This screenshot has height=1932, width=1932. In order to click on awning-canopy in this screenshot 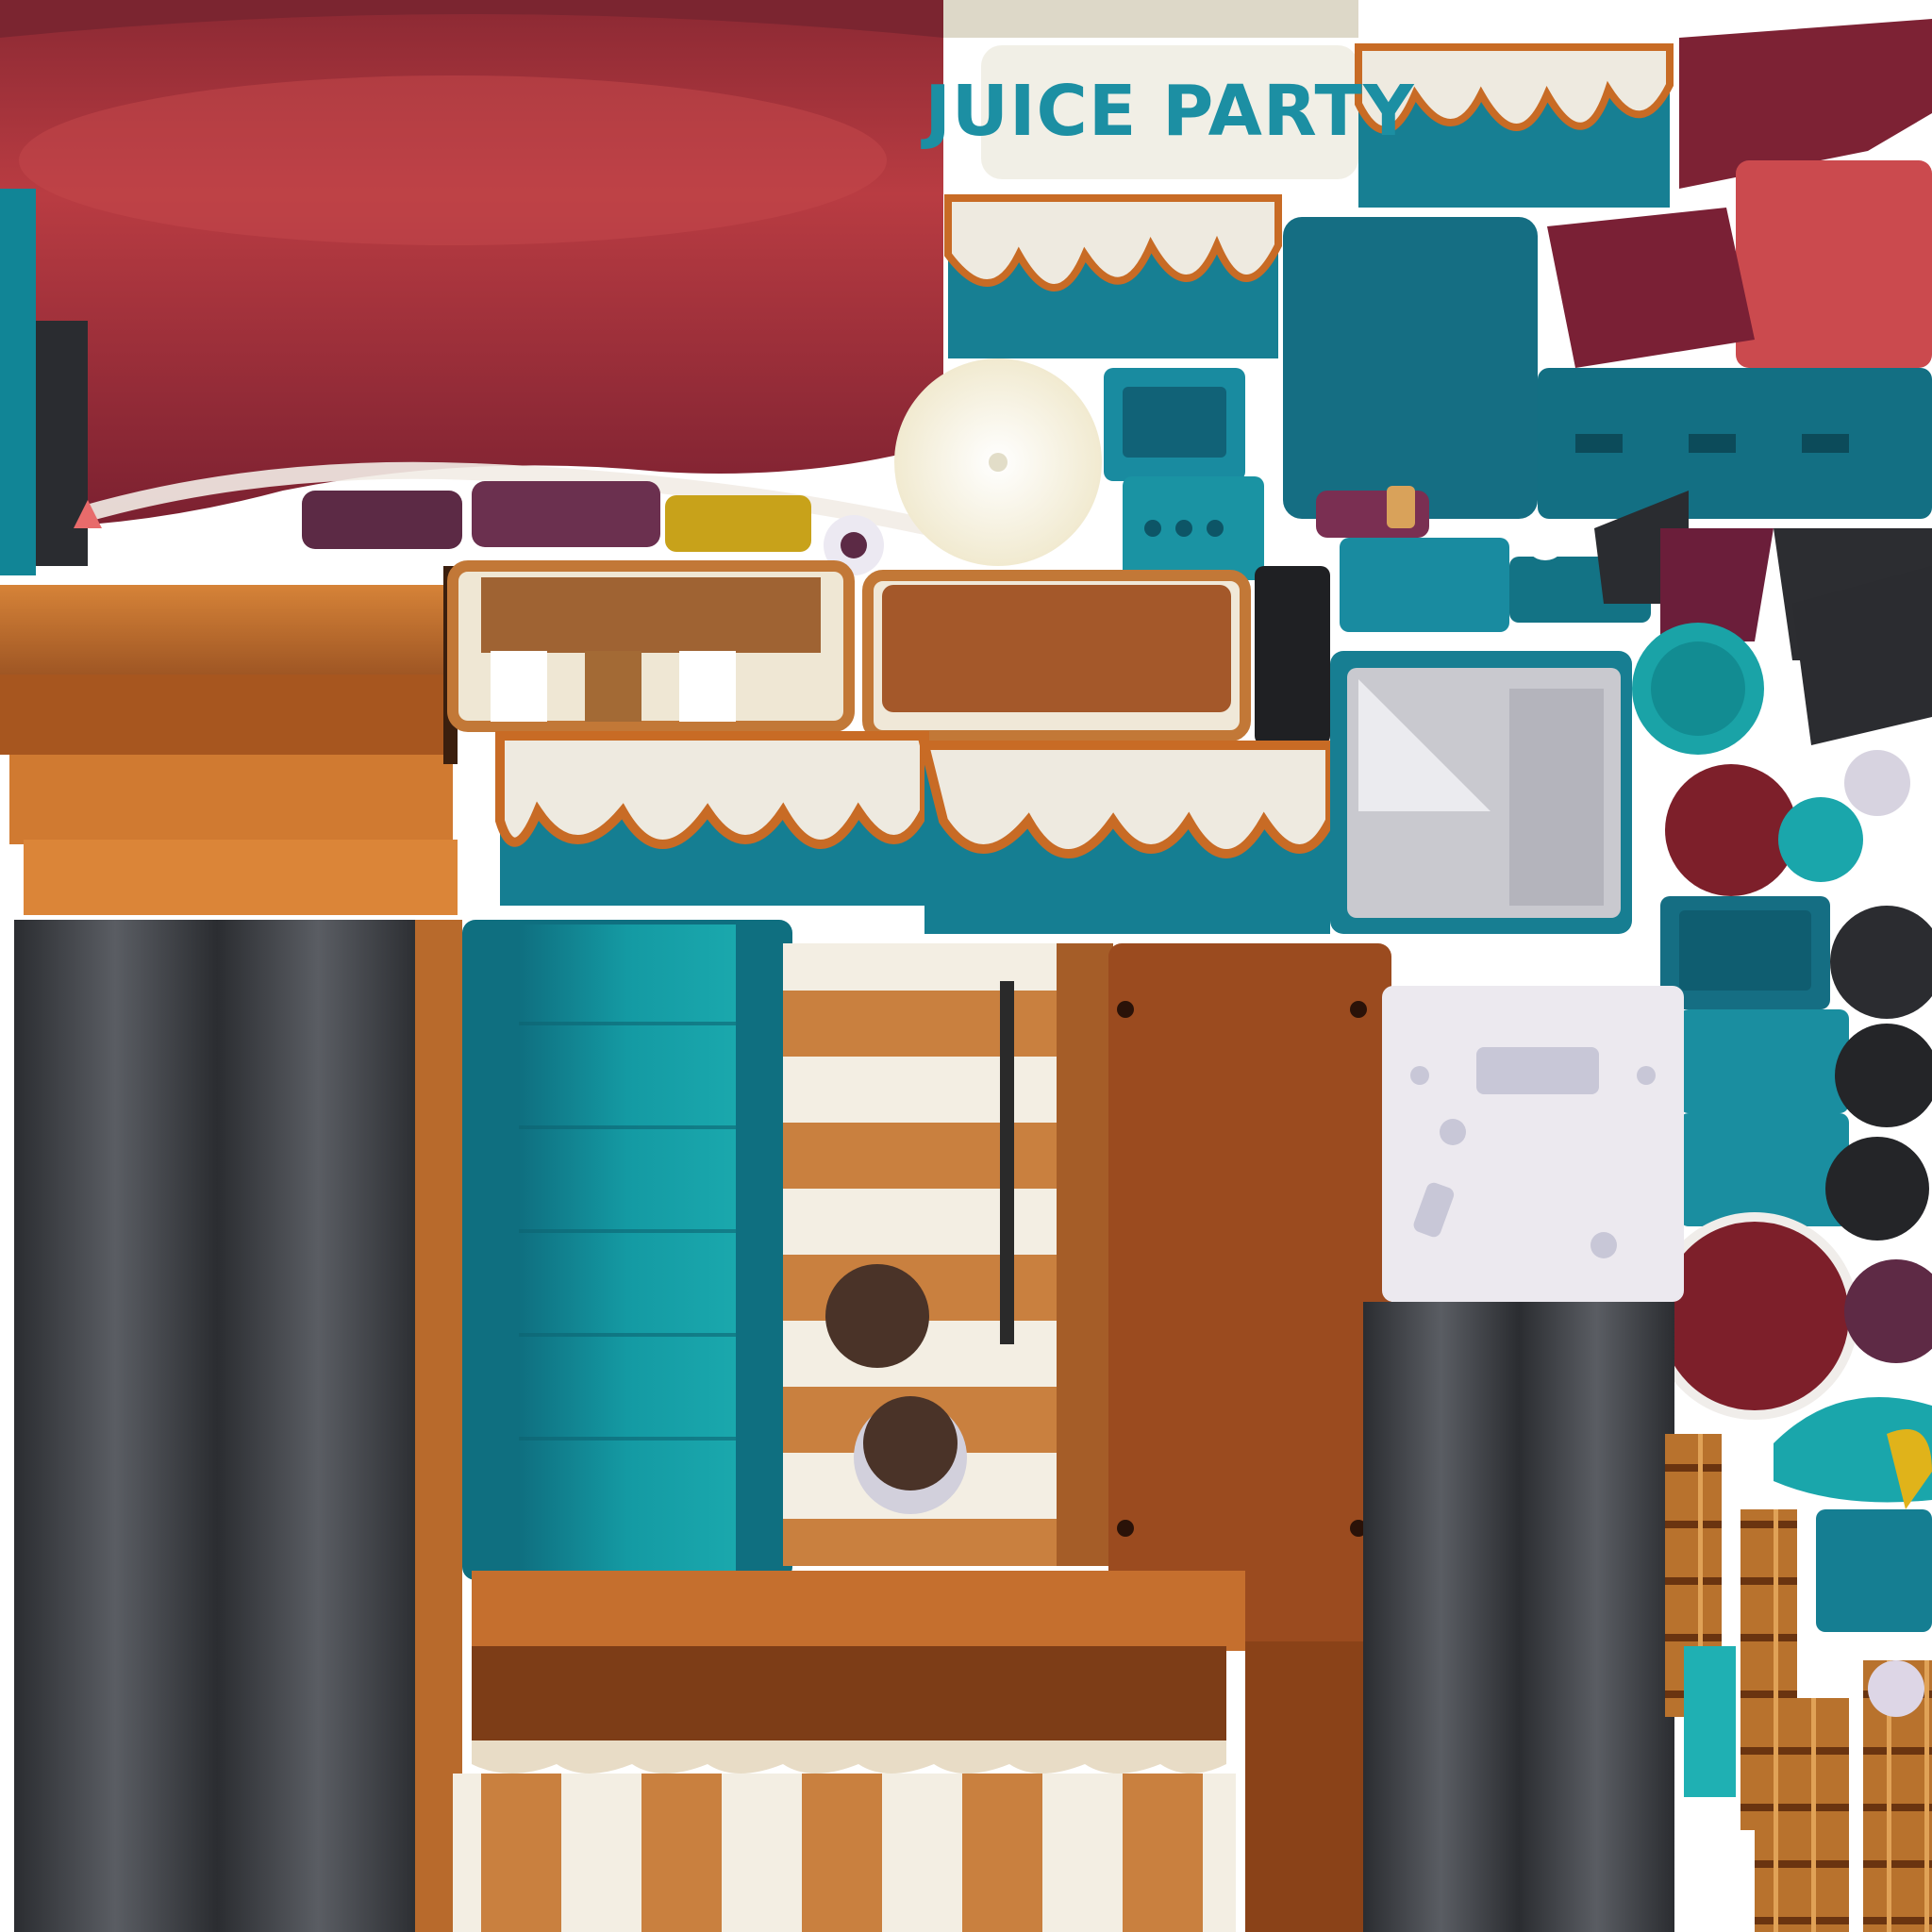, I will do `click(472, 268)`.